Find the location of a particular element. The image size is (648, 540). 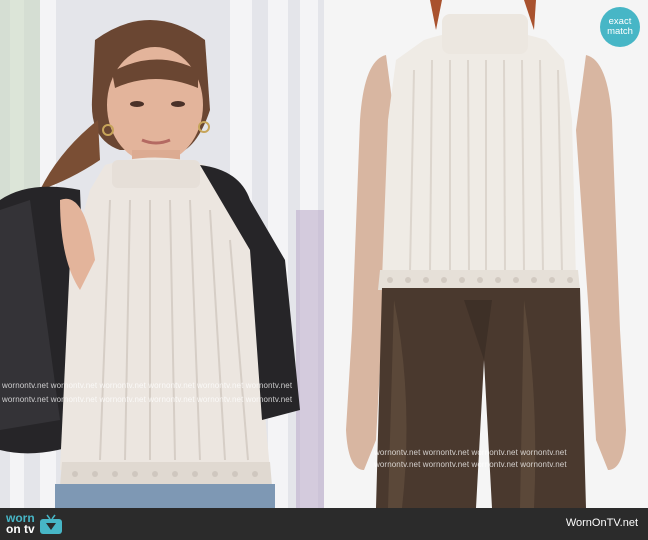

site-logo: worn on tv is located at coordinates (34, 524).